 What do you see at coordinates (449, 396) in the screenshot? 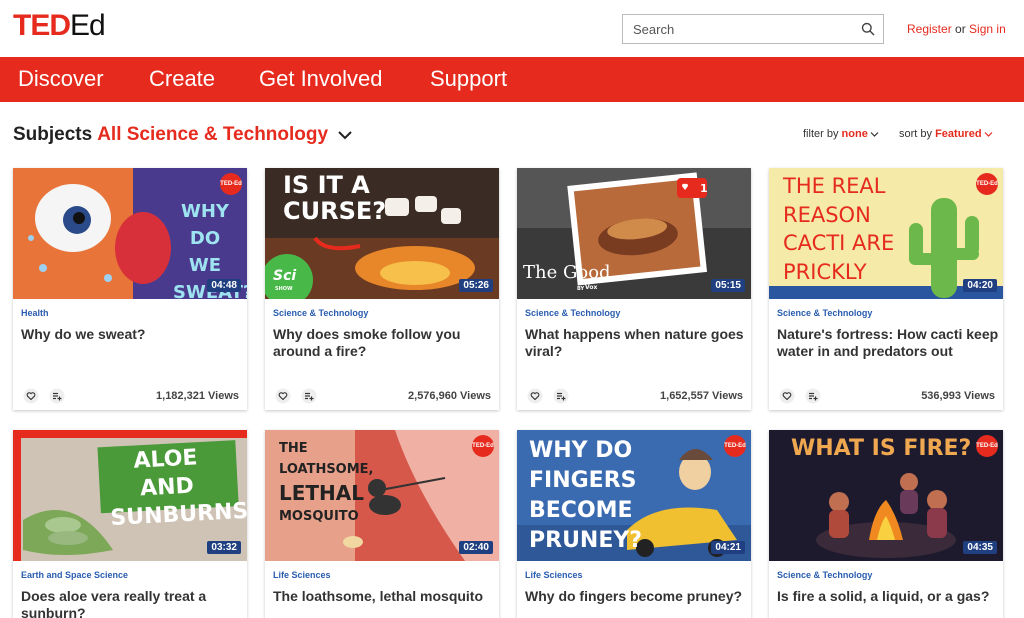
I see `view-count: 2,576,960 Views` at bounding box center [449, 396].